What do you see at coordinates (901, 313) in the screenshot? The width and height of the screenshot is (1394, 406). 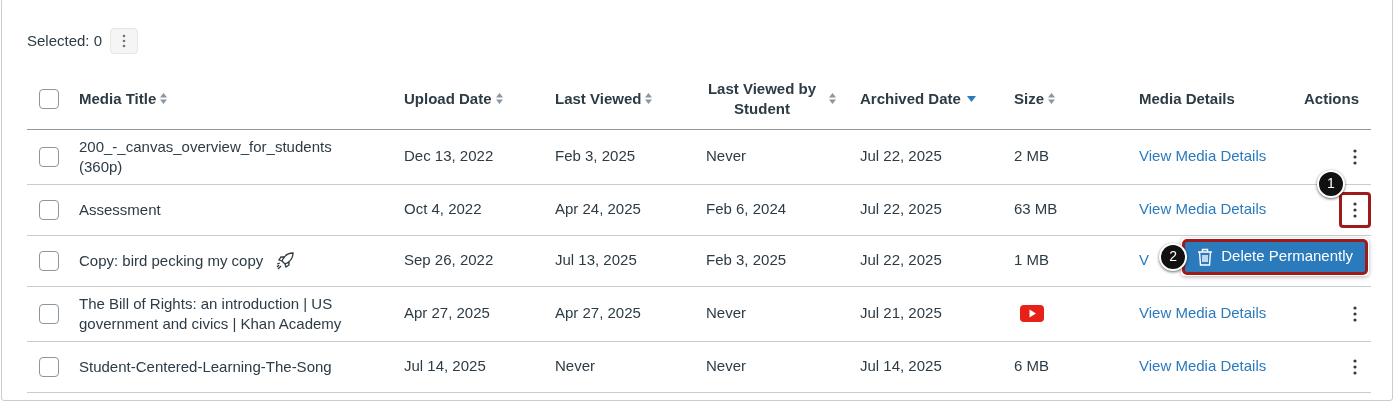 I see `table-cell: Jul 21, 2025` at bounding box center [901, 313].